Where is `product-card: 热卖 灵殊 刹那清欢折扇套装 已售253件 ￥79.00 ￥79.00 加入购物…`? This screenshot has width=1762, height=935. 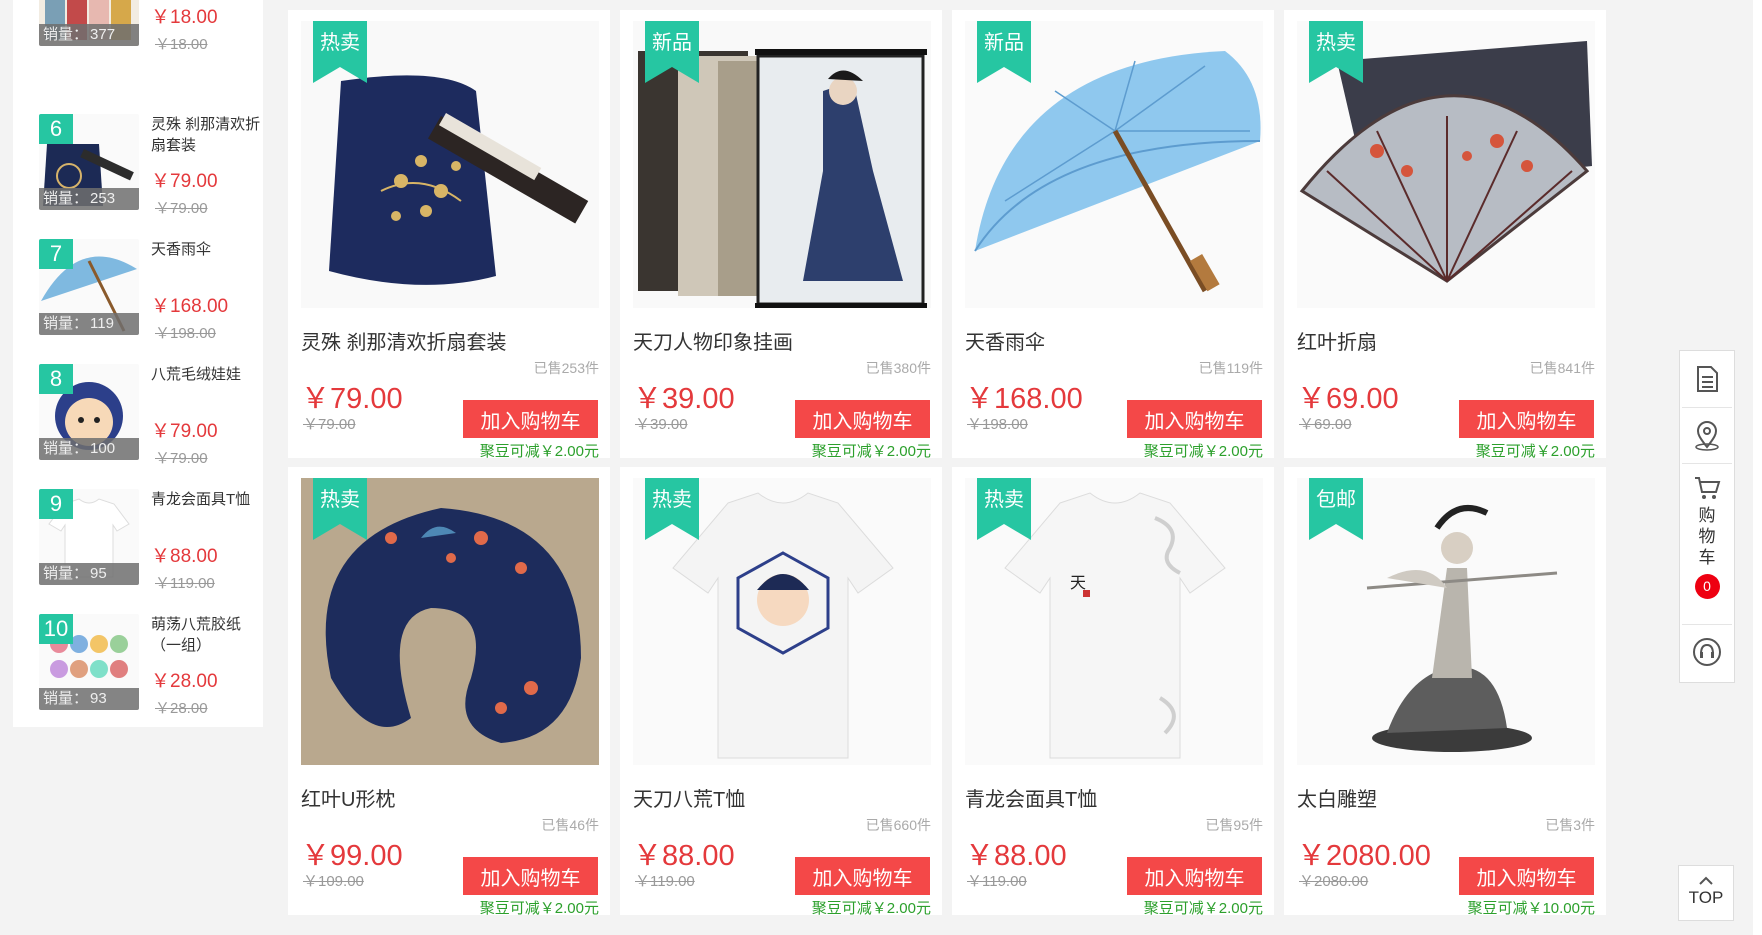
product-card: 热卖 灵殊 刹那清欢折扇套装 已售253件 ￥79.00 ￥79.00 加入购物… is located at coordinates (449, 235).